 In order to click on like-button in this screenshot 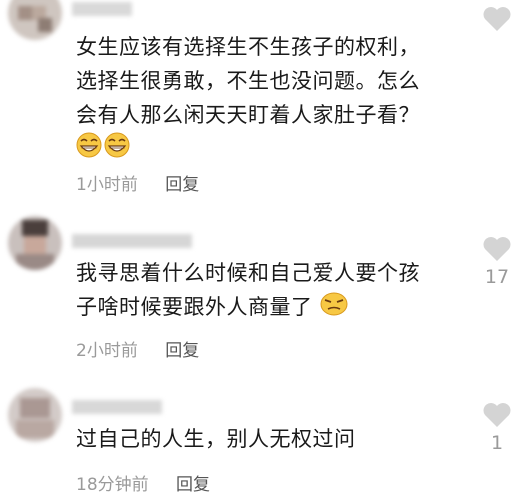, I will do `click(497, 21)`.